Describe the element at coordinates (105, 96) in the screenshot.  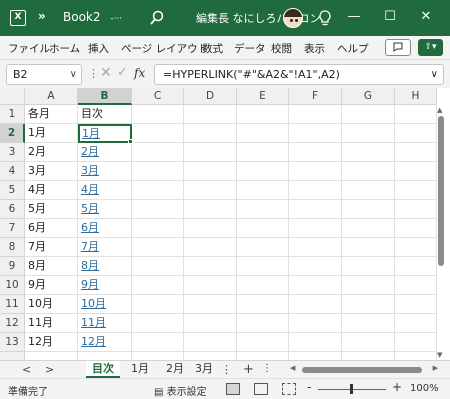
I see `column-header-b: B` at that location.